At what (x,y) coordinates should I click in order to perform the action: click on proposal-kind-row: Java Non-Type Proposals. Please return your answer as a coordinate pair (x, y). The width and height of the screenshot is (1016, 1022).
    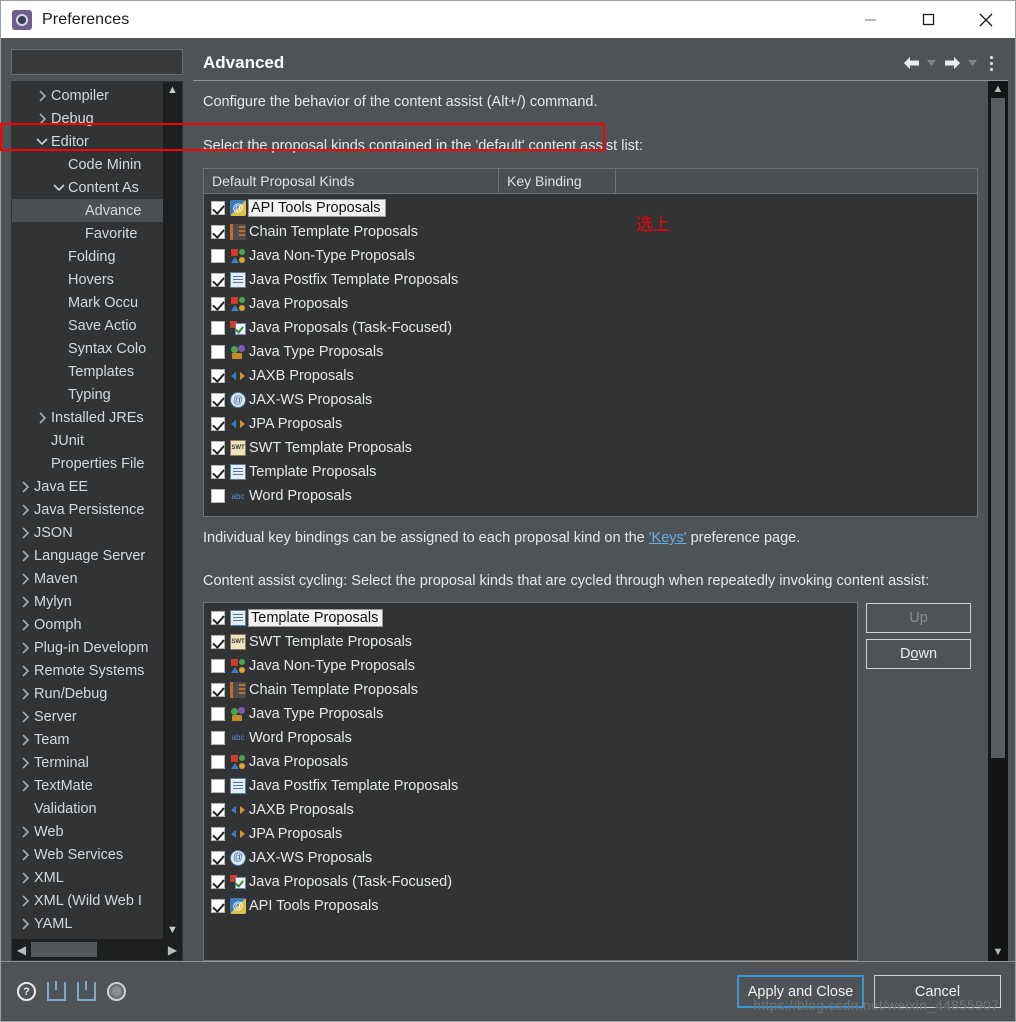
    Looking at the image, I should click on (590, 256).